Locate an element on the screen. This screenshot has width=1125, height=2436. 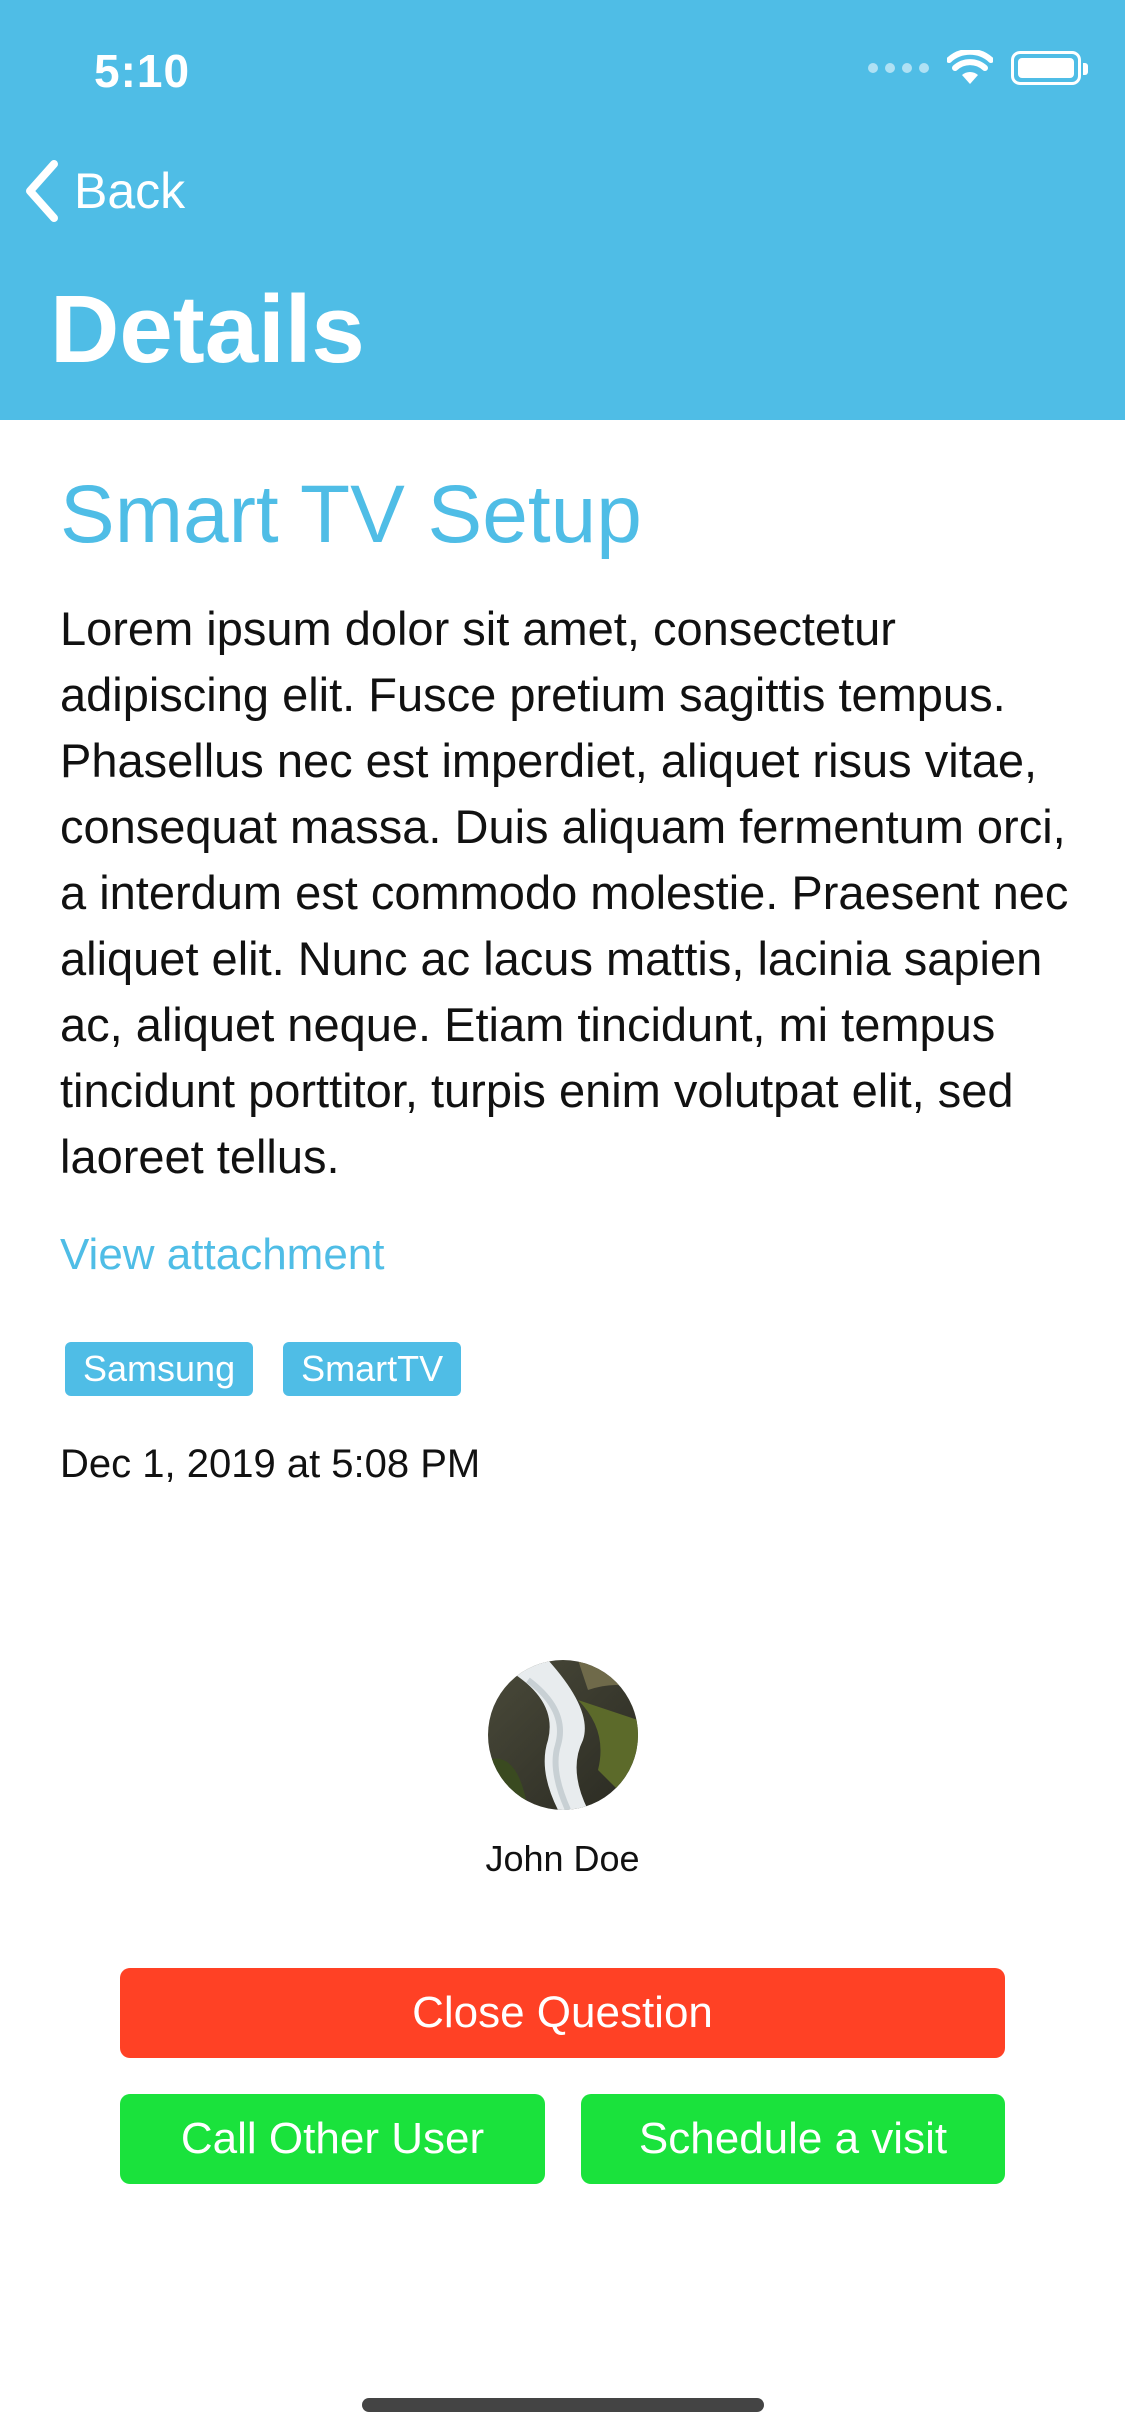
user-profile: John Doe is located at coordinates (562, 1770).